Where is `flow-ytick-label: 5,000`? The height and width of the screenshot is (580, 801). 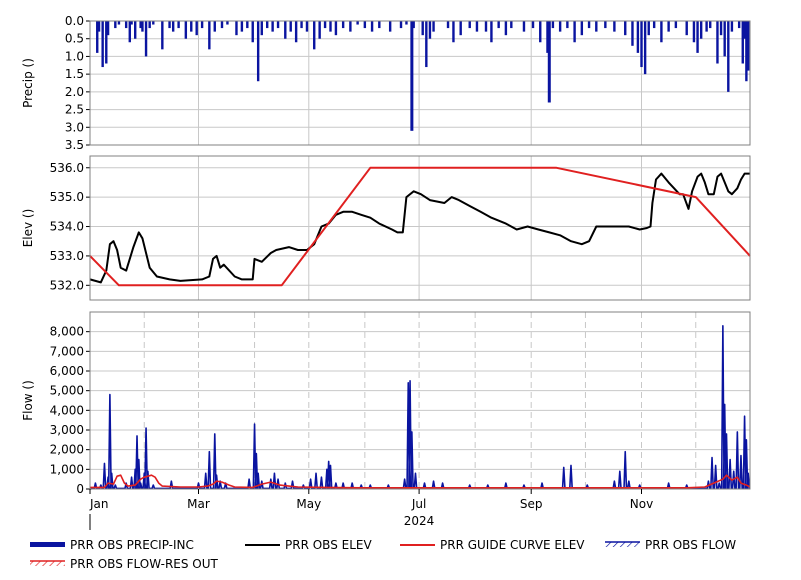
flow-ytick-label: 5,000 is located at coordinates (67, 391).